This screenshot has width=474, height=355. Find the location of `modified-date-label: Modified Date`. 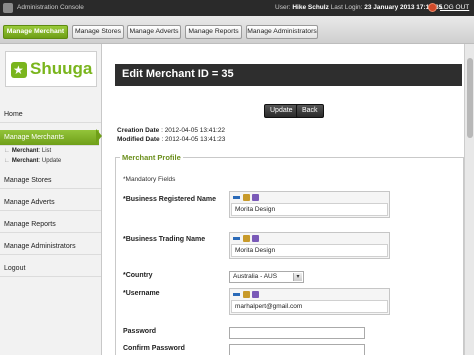

modified-date-label: Modified Date is located at coordinates (138, 139).